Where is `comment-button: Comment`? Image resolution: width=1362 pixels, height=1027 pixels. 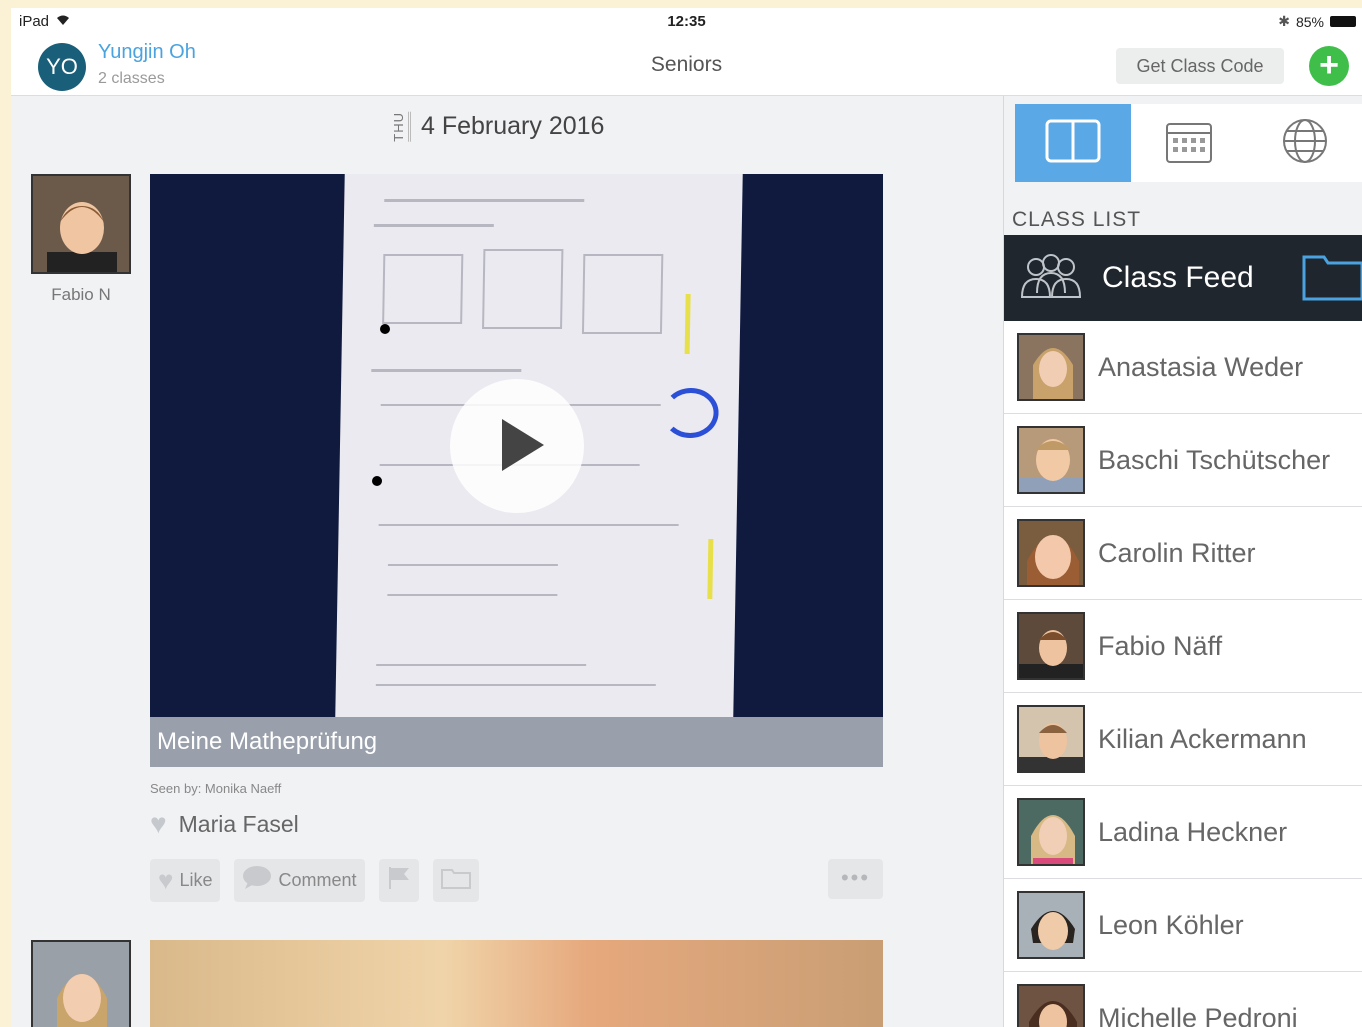
comment-button: Comment is located at coordinates (299, 880).